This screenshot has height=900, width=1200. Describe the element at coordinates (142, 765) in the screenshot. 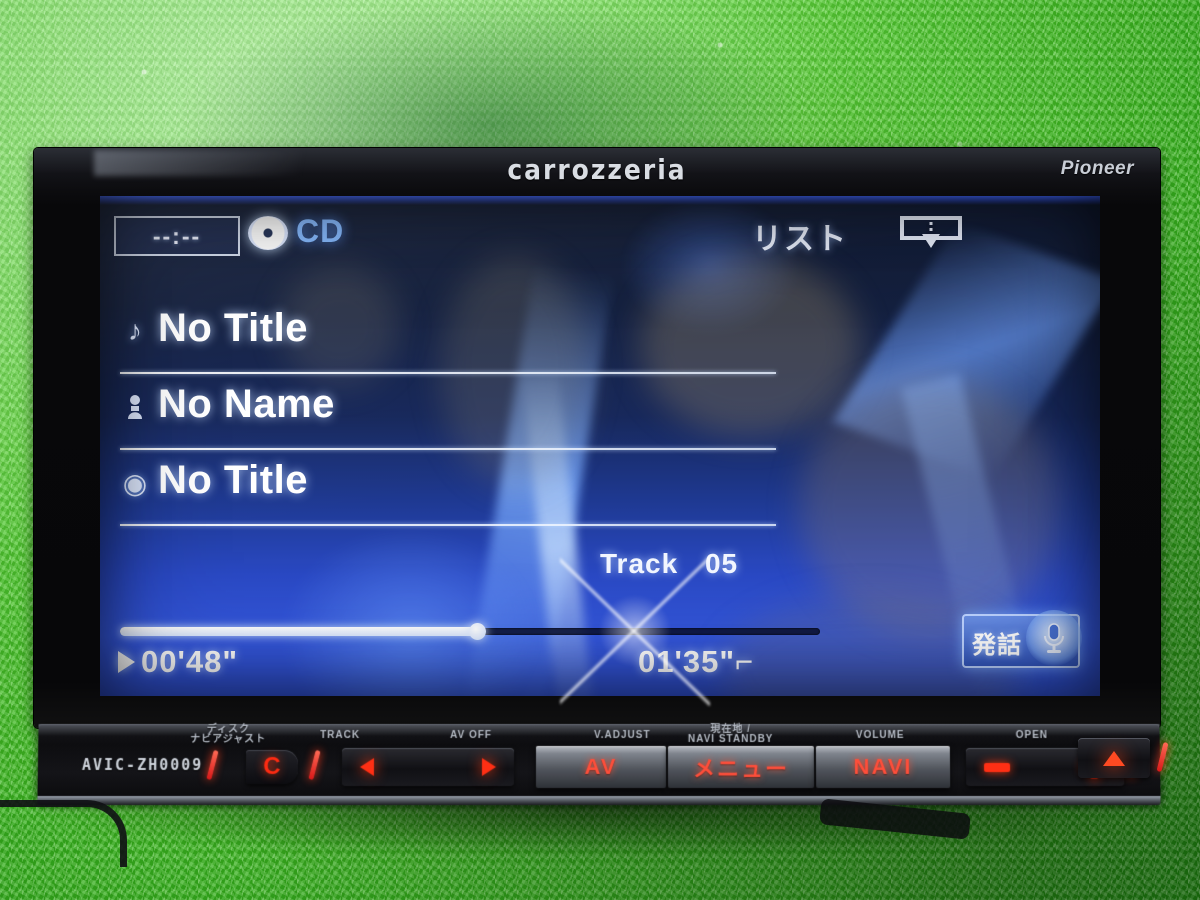

I see `model-number-label: AVIC-ZH0009` at that location.